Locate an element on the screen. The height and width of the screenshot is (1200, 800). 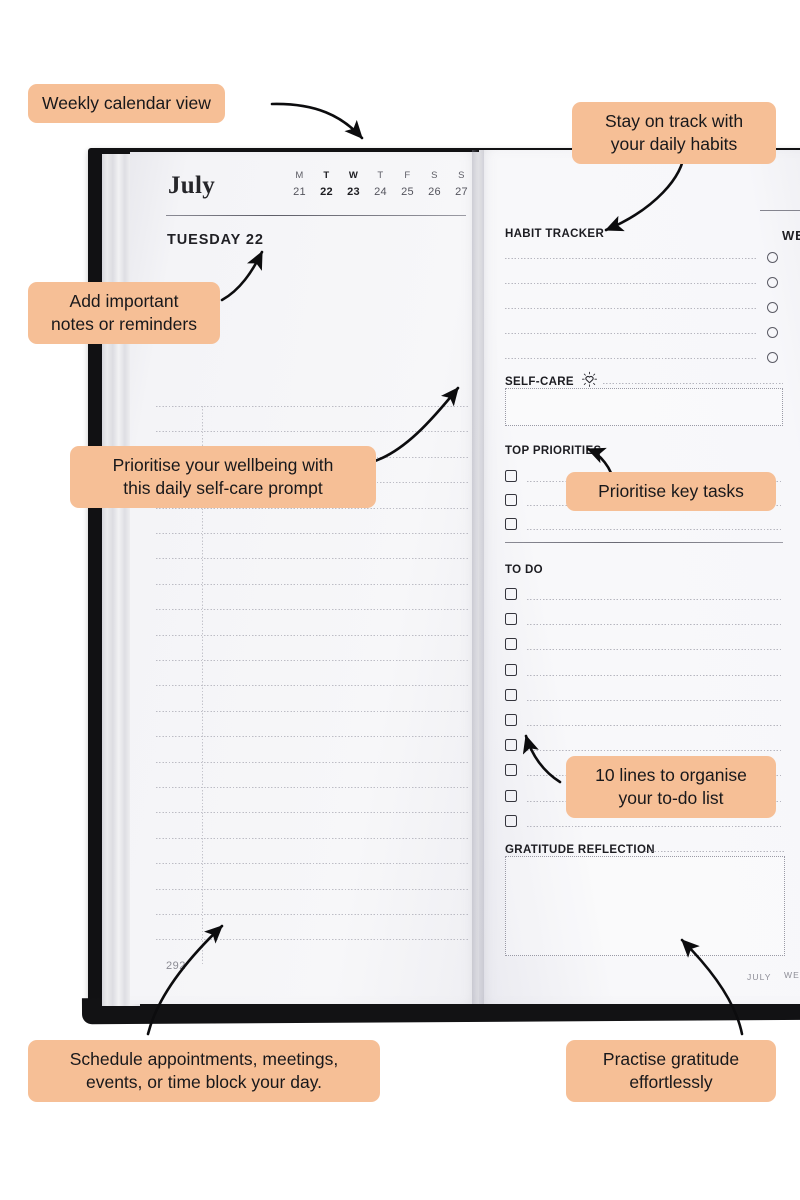
habit-tracker-heading: HABIT TRACKER is located at coordinates (555, 234).